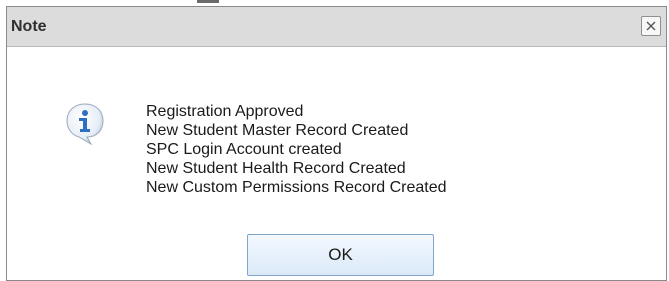 This screenshot has height=281, width=669. What do you see at coordinates (276, 168) in the screenshot?
I see `message-line: New Student Health Record Created` at bounding box center [276, 168].